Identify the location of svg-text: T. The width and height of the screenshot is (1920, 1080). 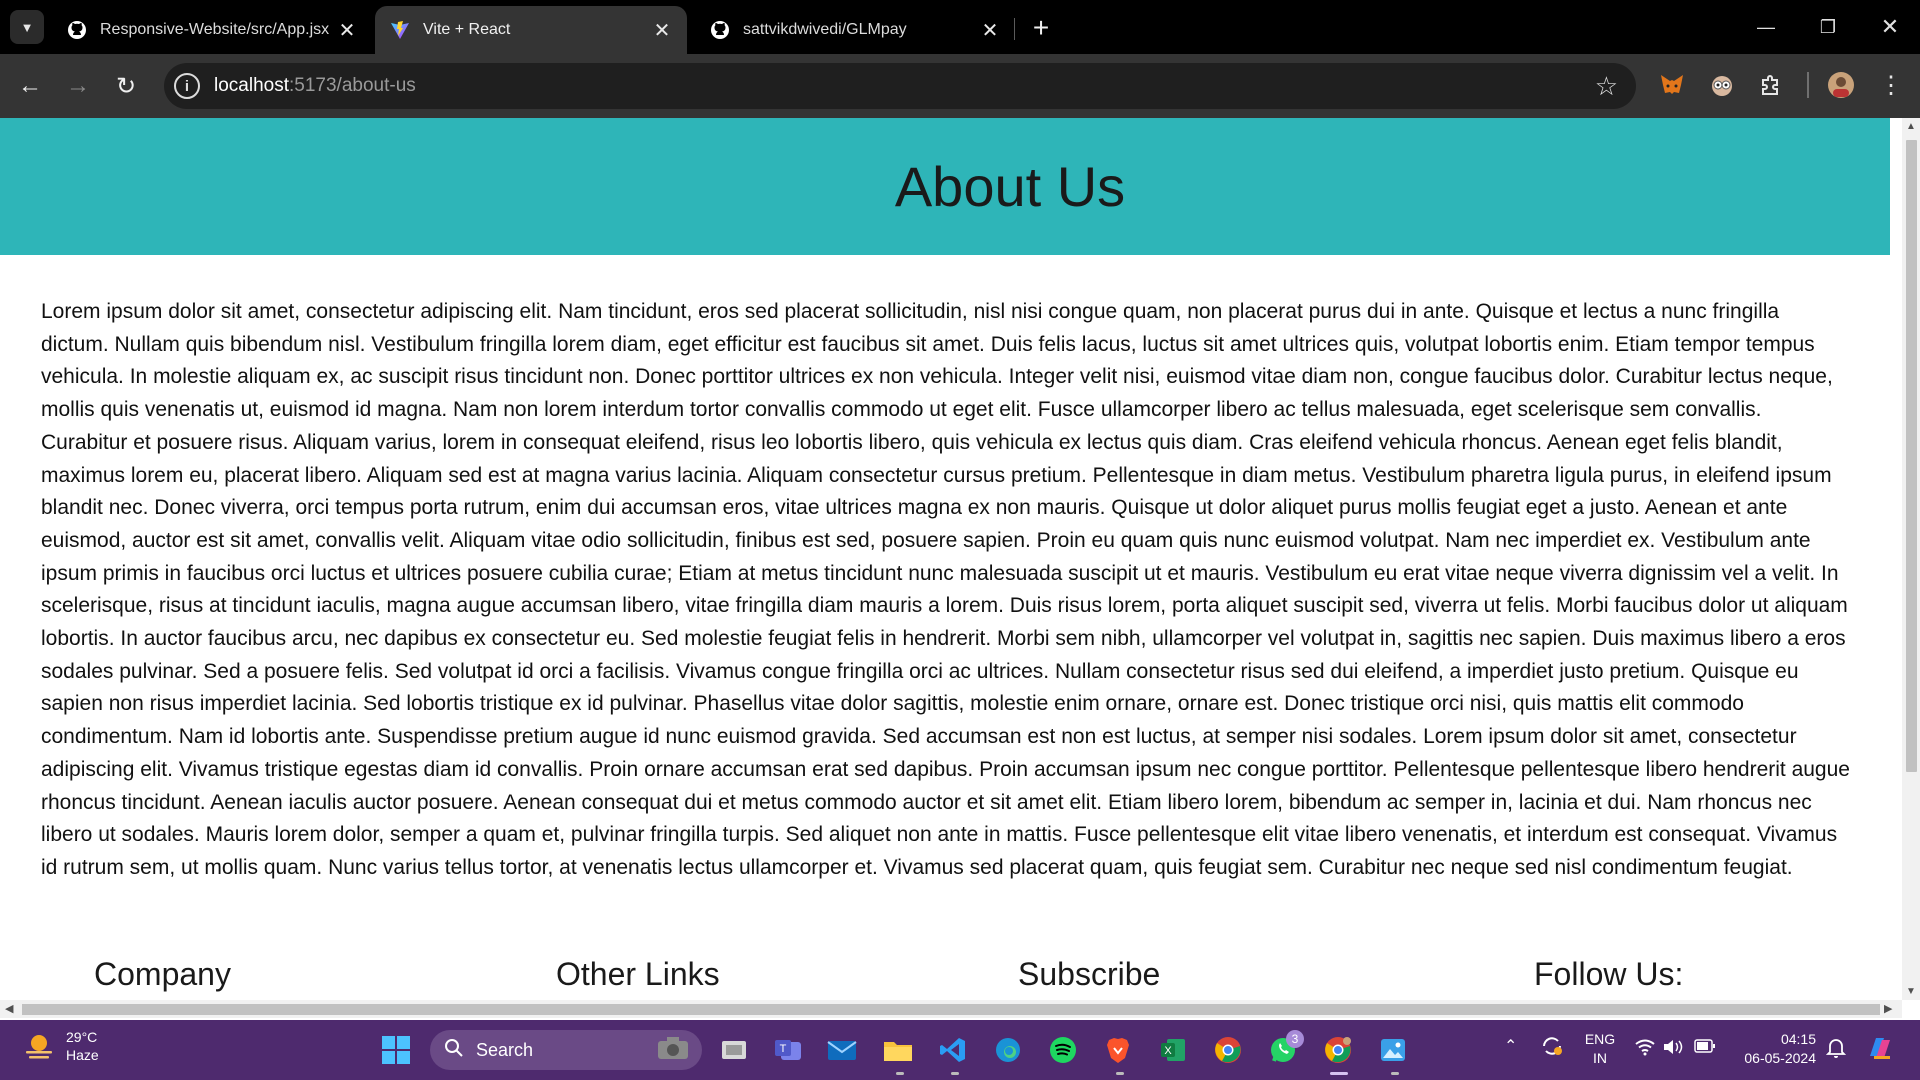
(783, 1049).